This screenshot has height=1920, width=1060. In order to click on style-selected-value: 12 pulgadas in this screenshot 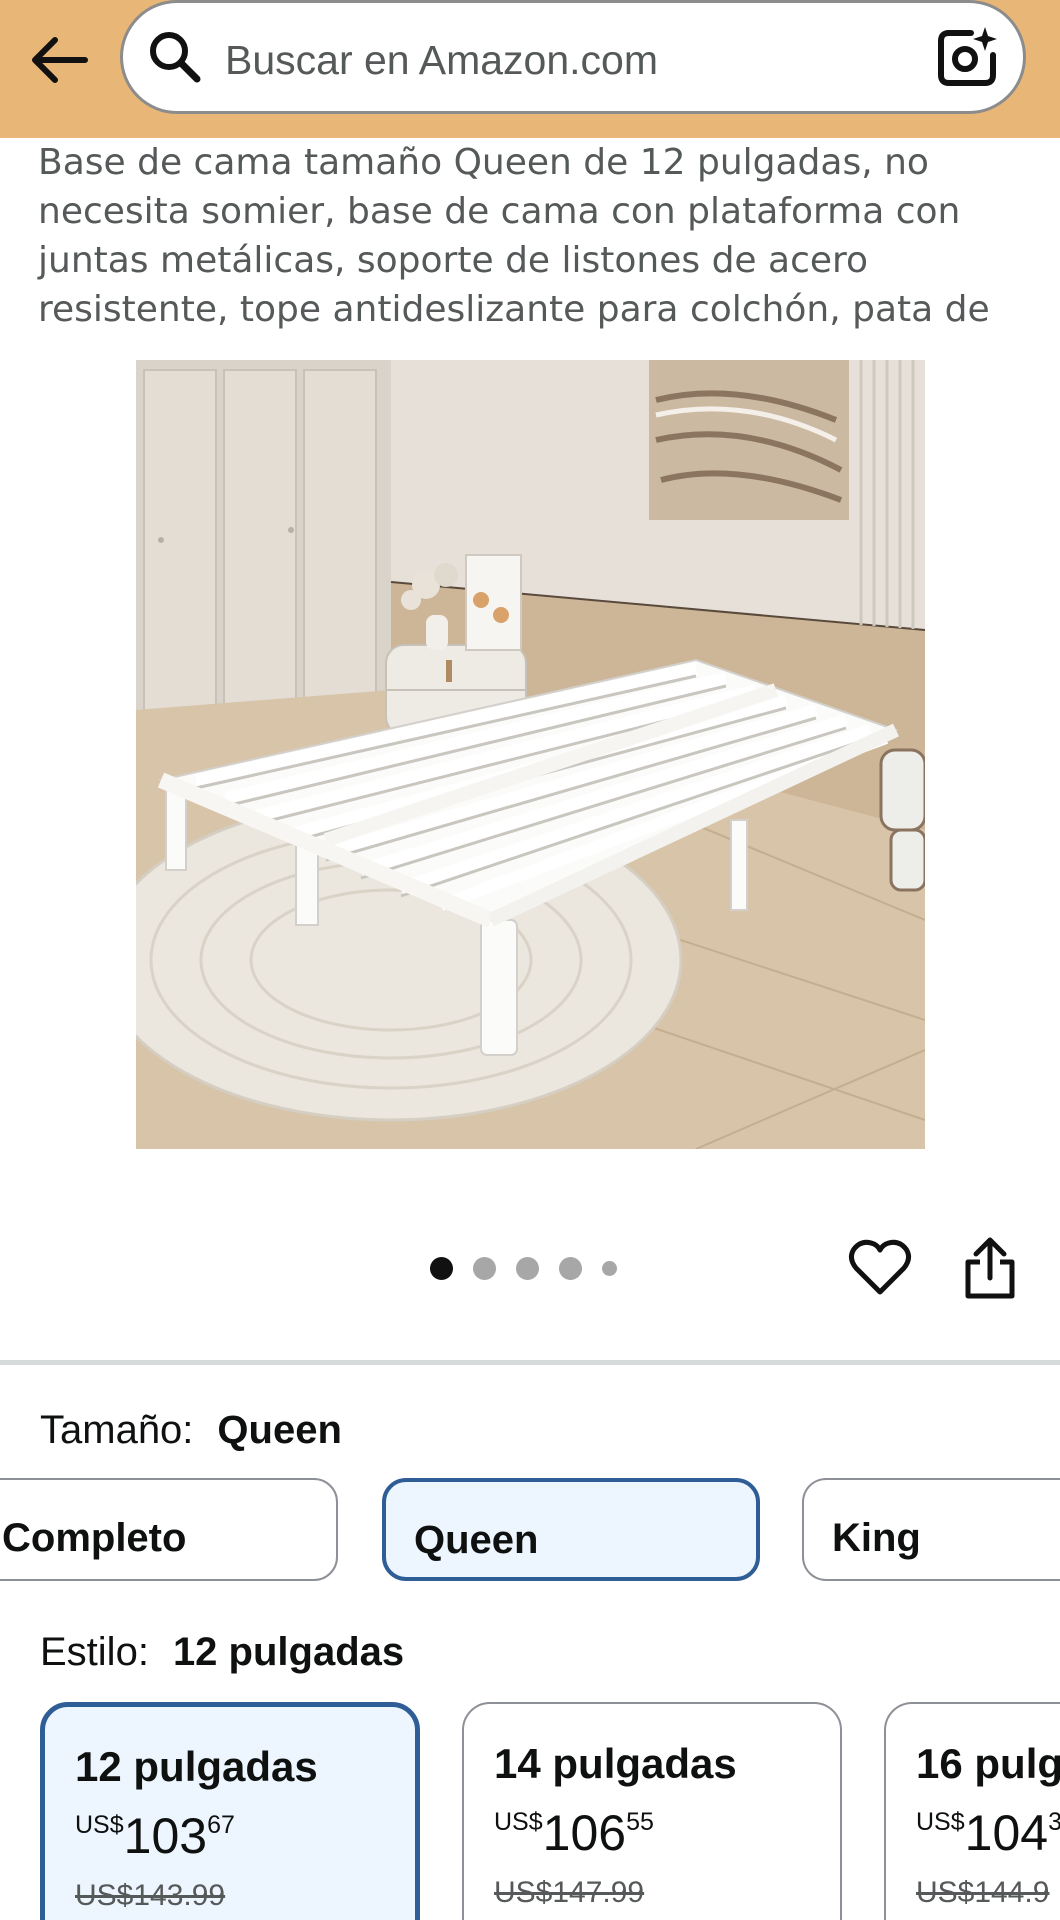, I will do `click(288, 1652)`.